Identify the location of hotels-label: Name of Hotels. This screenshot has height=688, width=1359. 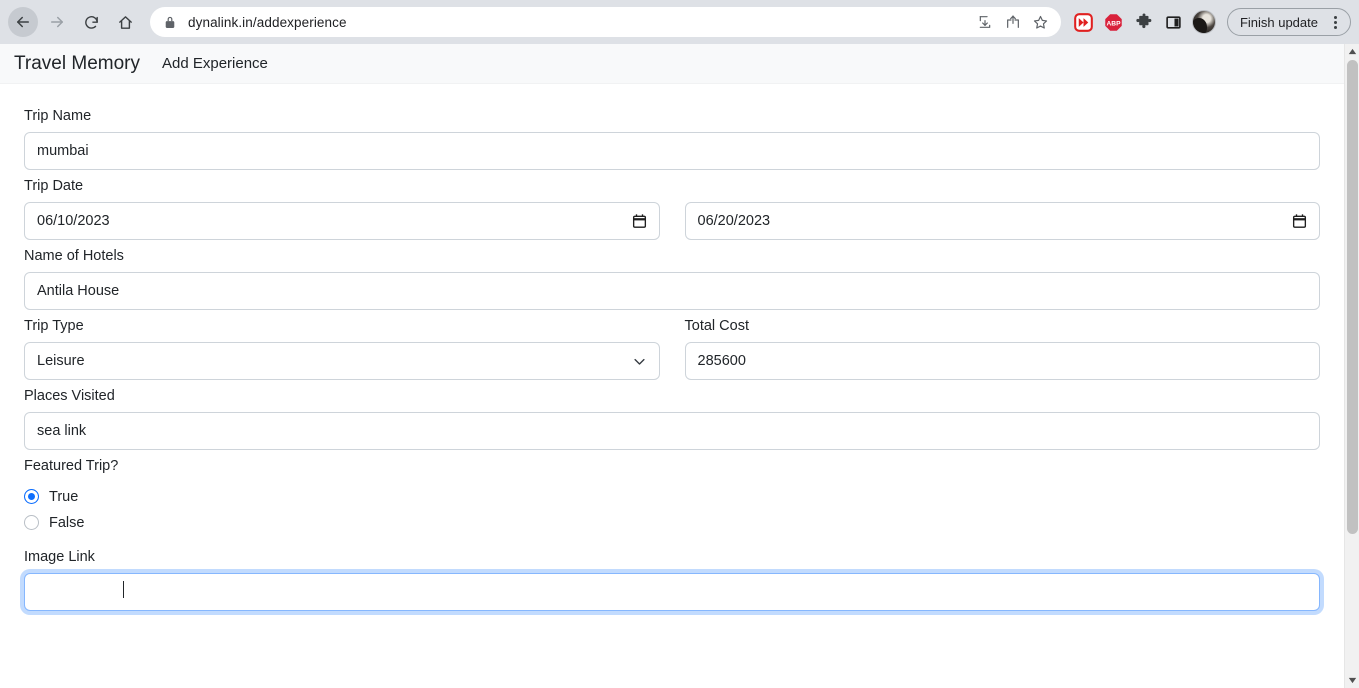
(74, 256).